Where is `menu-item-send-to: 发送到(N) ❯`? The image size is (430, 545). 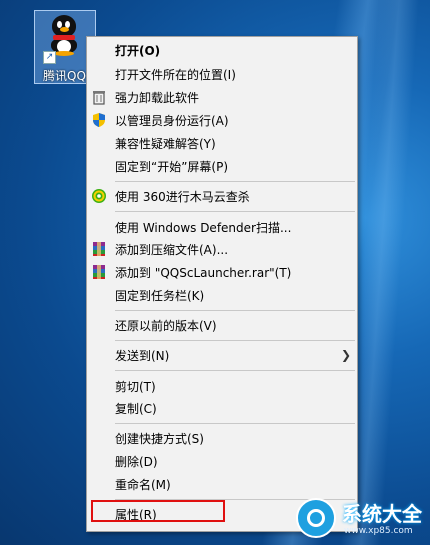 menu-item-send-to: 发送到(N) ❯ is located at coordinates (222, 355).